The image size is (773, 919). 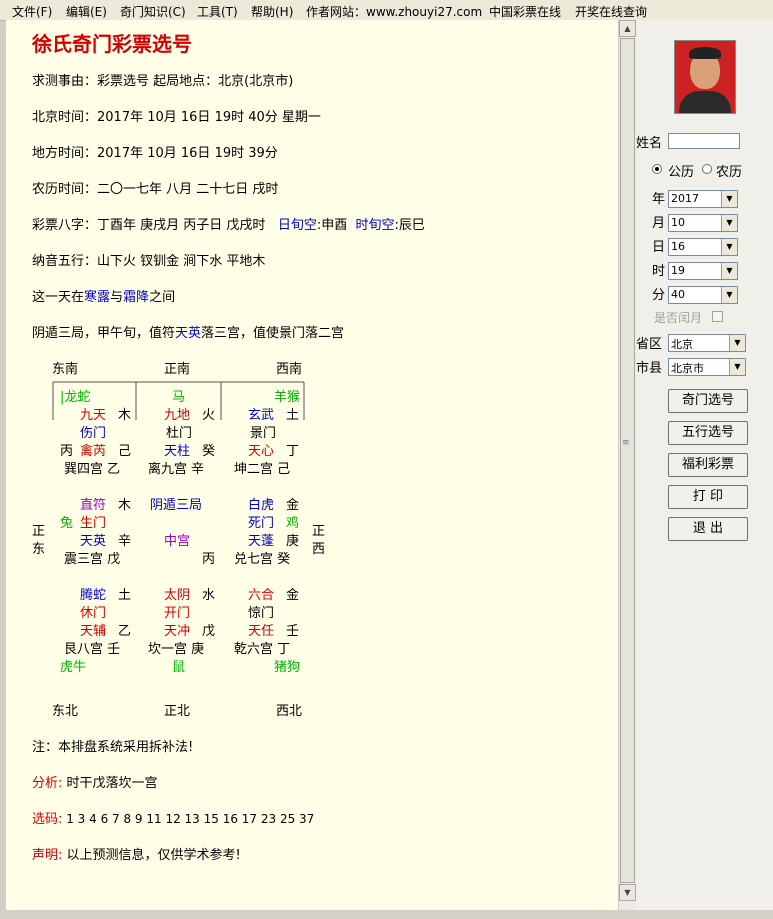 What do you see at coordinates (177, 451) in the screenshot?
I see `chart-cell-text: 天柱` at bounding box center [177, 451].